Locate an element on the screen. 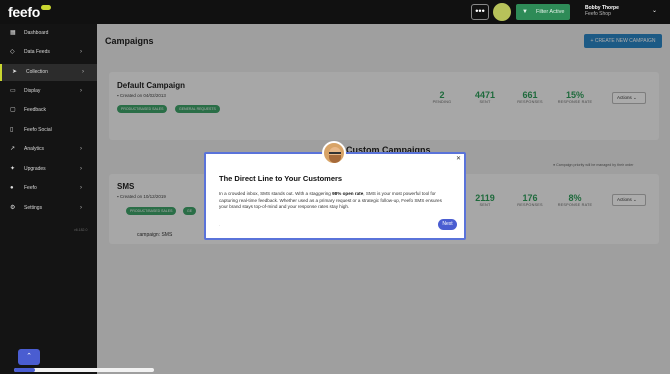  tour-launcher-button: ⌃ is located at coordinates (29, 357).